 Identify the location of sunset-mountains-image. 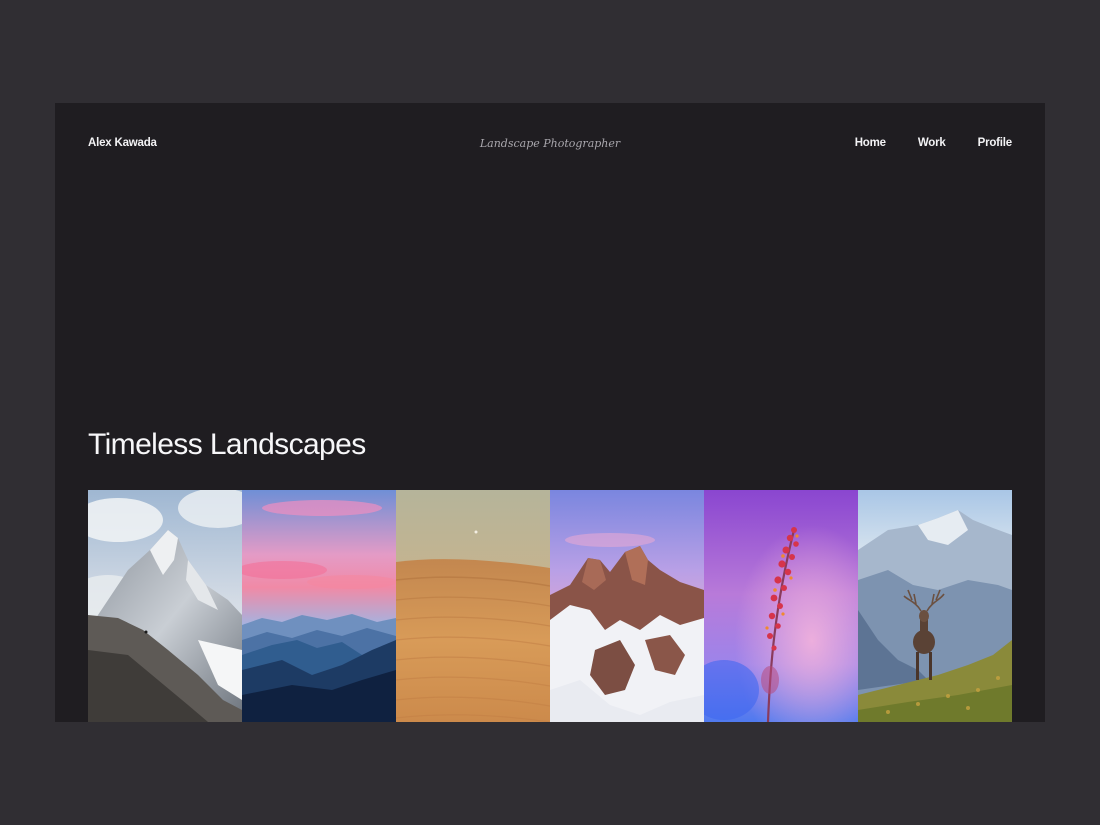
(319, 606).